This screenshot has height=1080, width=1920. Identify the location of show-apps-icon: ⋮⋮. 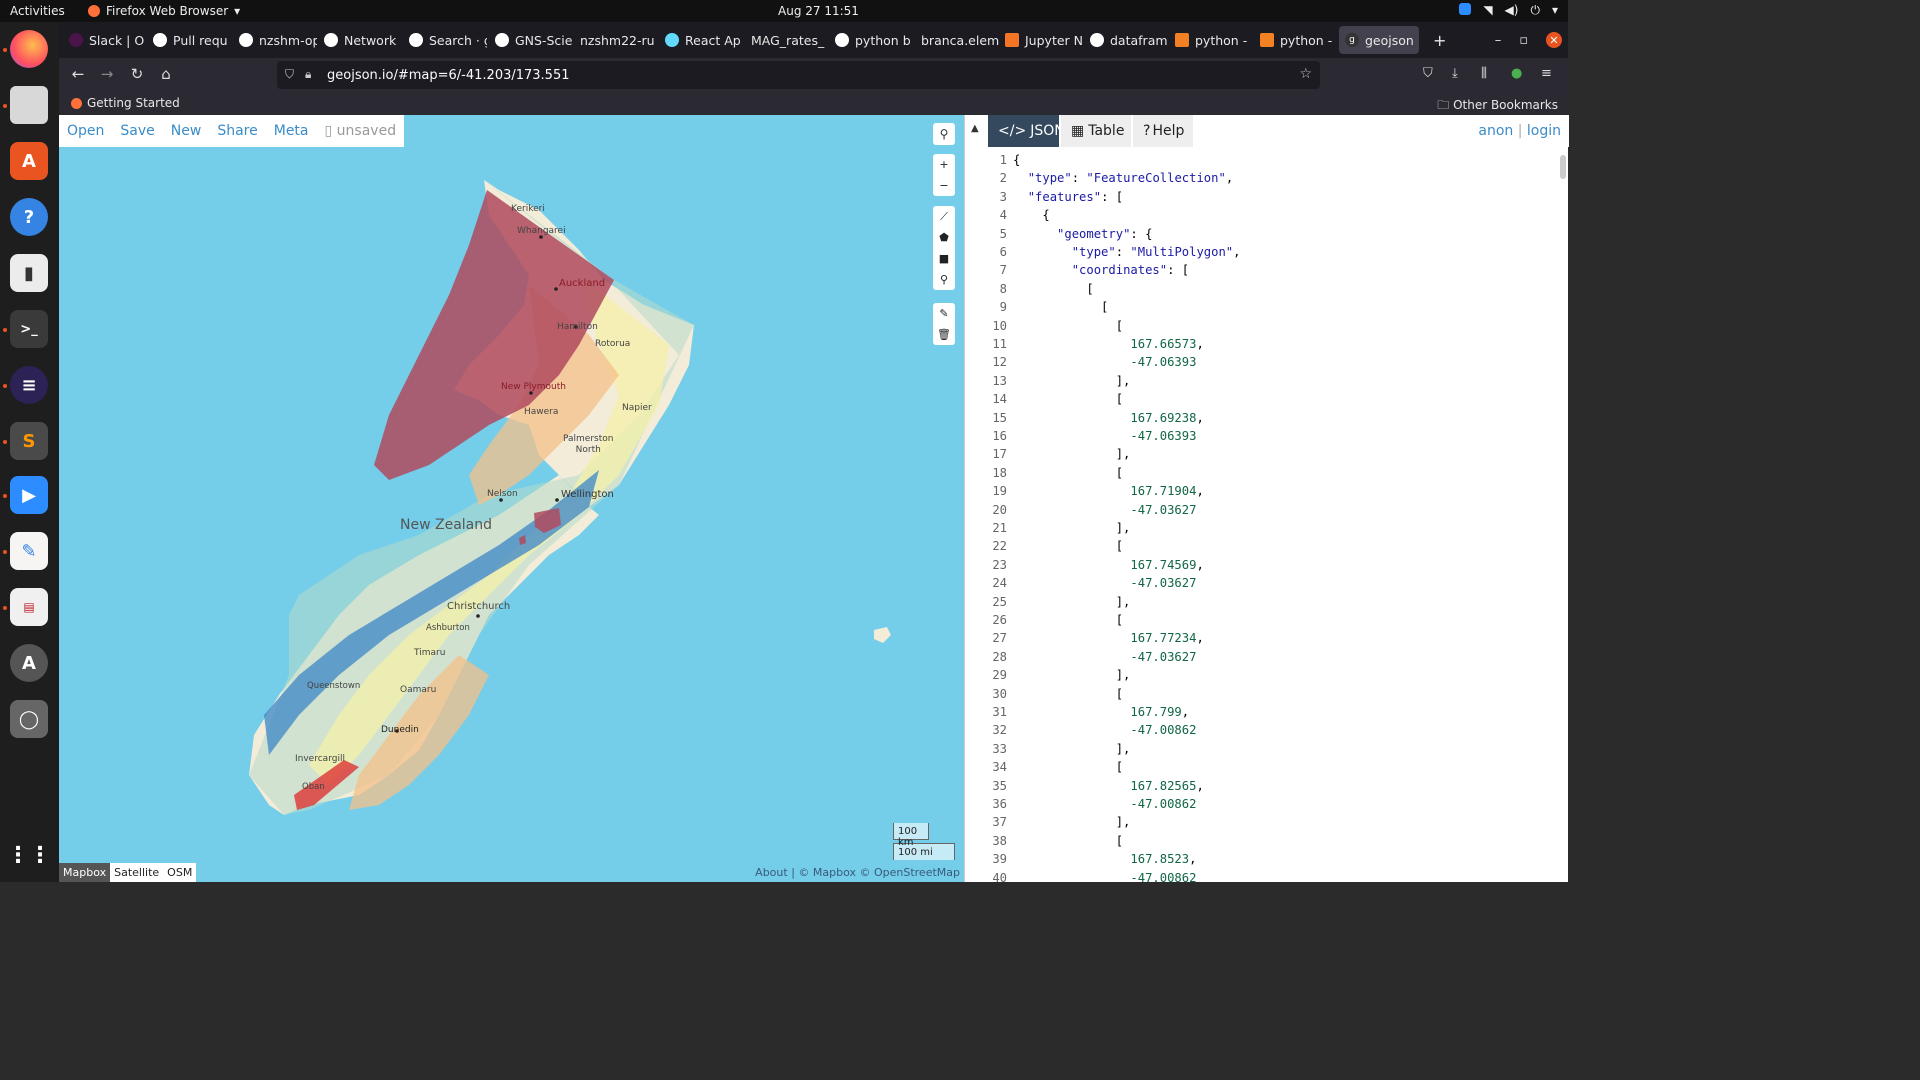
(29, 855).